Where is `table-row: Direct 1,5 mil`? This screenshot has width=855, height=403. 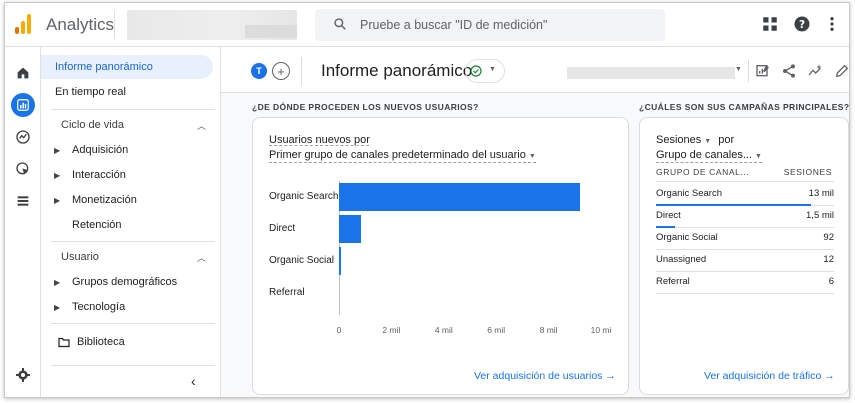
table-row: Direct 1,5 mil is located at coordinates (745, 217).